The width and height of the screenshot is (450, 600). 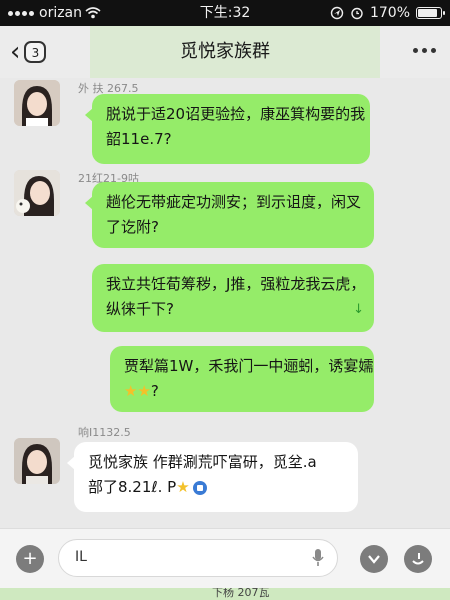 I want to click on message-input-bar: + IL, so click(x=225, y=558).